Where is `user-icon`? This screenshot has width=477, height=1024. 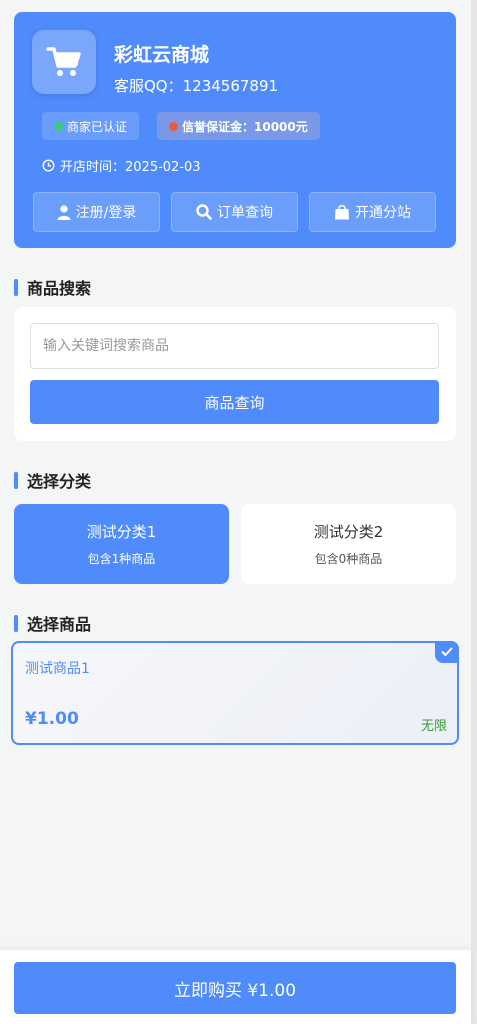
user-icon is located at coordinates (64, 212).